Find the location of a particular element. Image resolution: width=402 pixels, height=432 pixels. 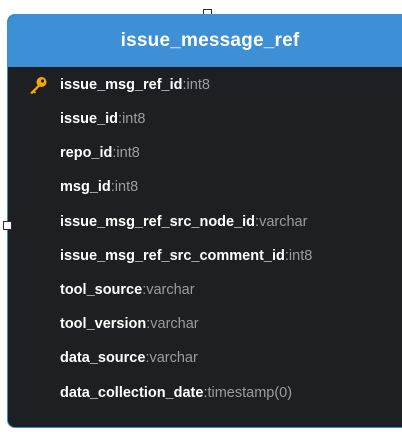

column-row: issue_msg_ref_id: int8 is located at coordinates (205, 84).